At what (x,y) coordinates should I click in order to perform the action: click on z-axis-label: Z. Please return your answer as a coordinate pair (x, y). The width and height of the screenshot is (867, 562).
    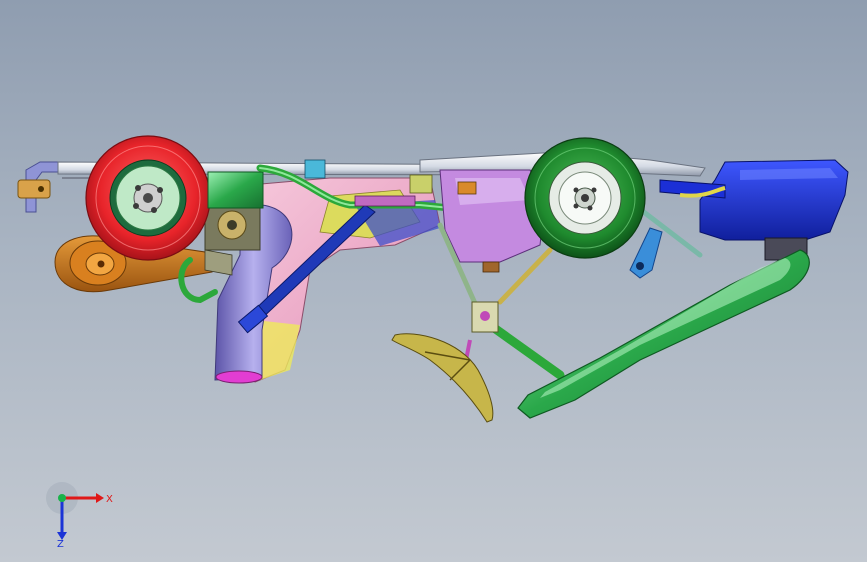
    Looking at the image, I should click on (60, 543).